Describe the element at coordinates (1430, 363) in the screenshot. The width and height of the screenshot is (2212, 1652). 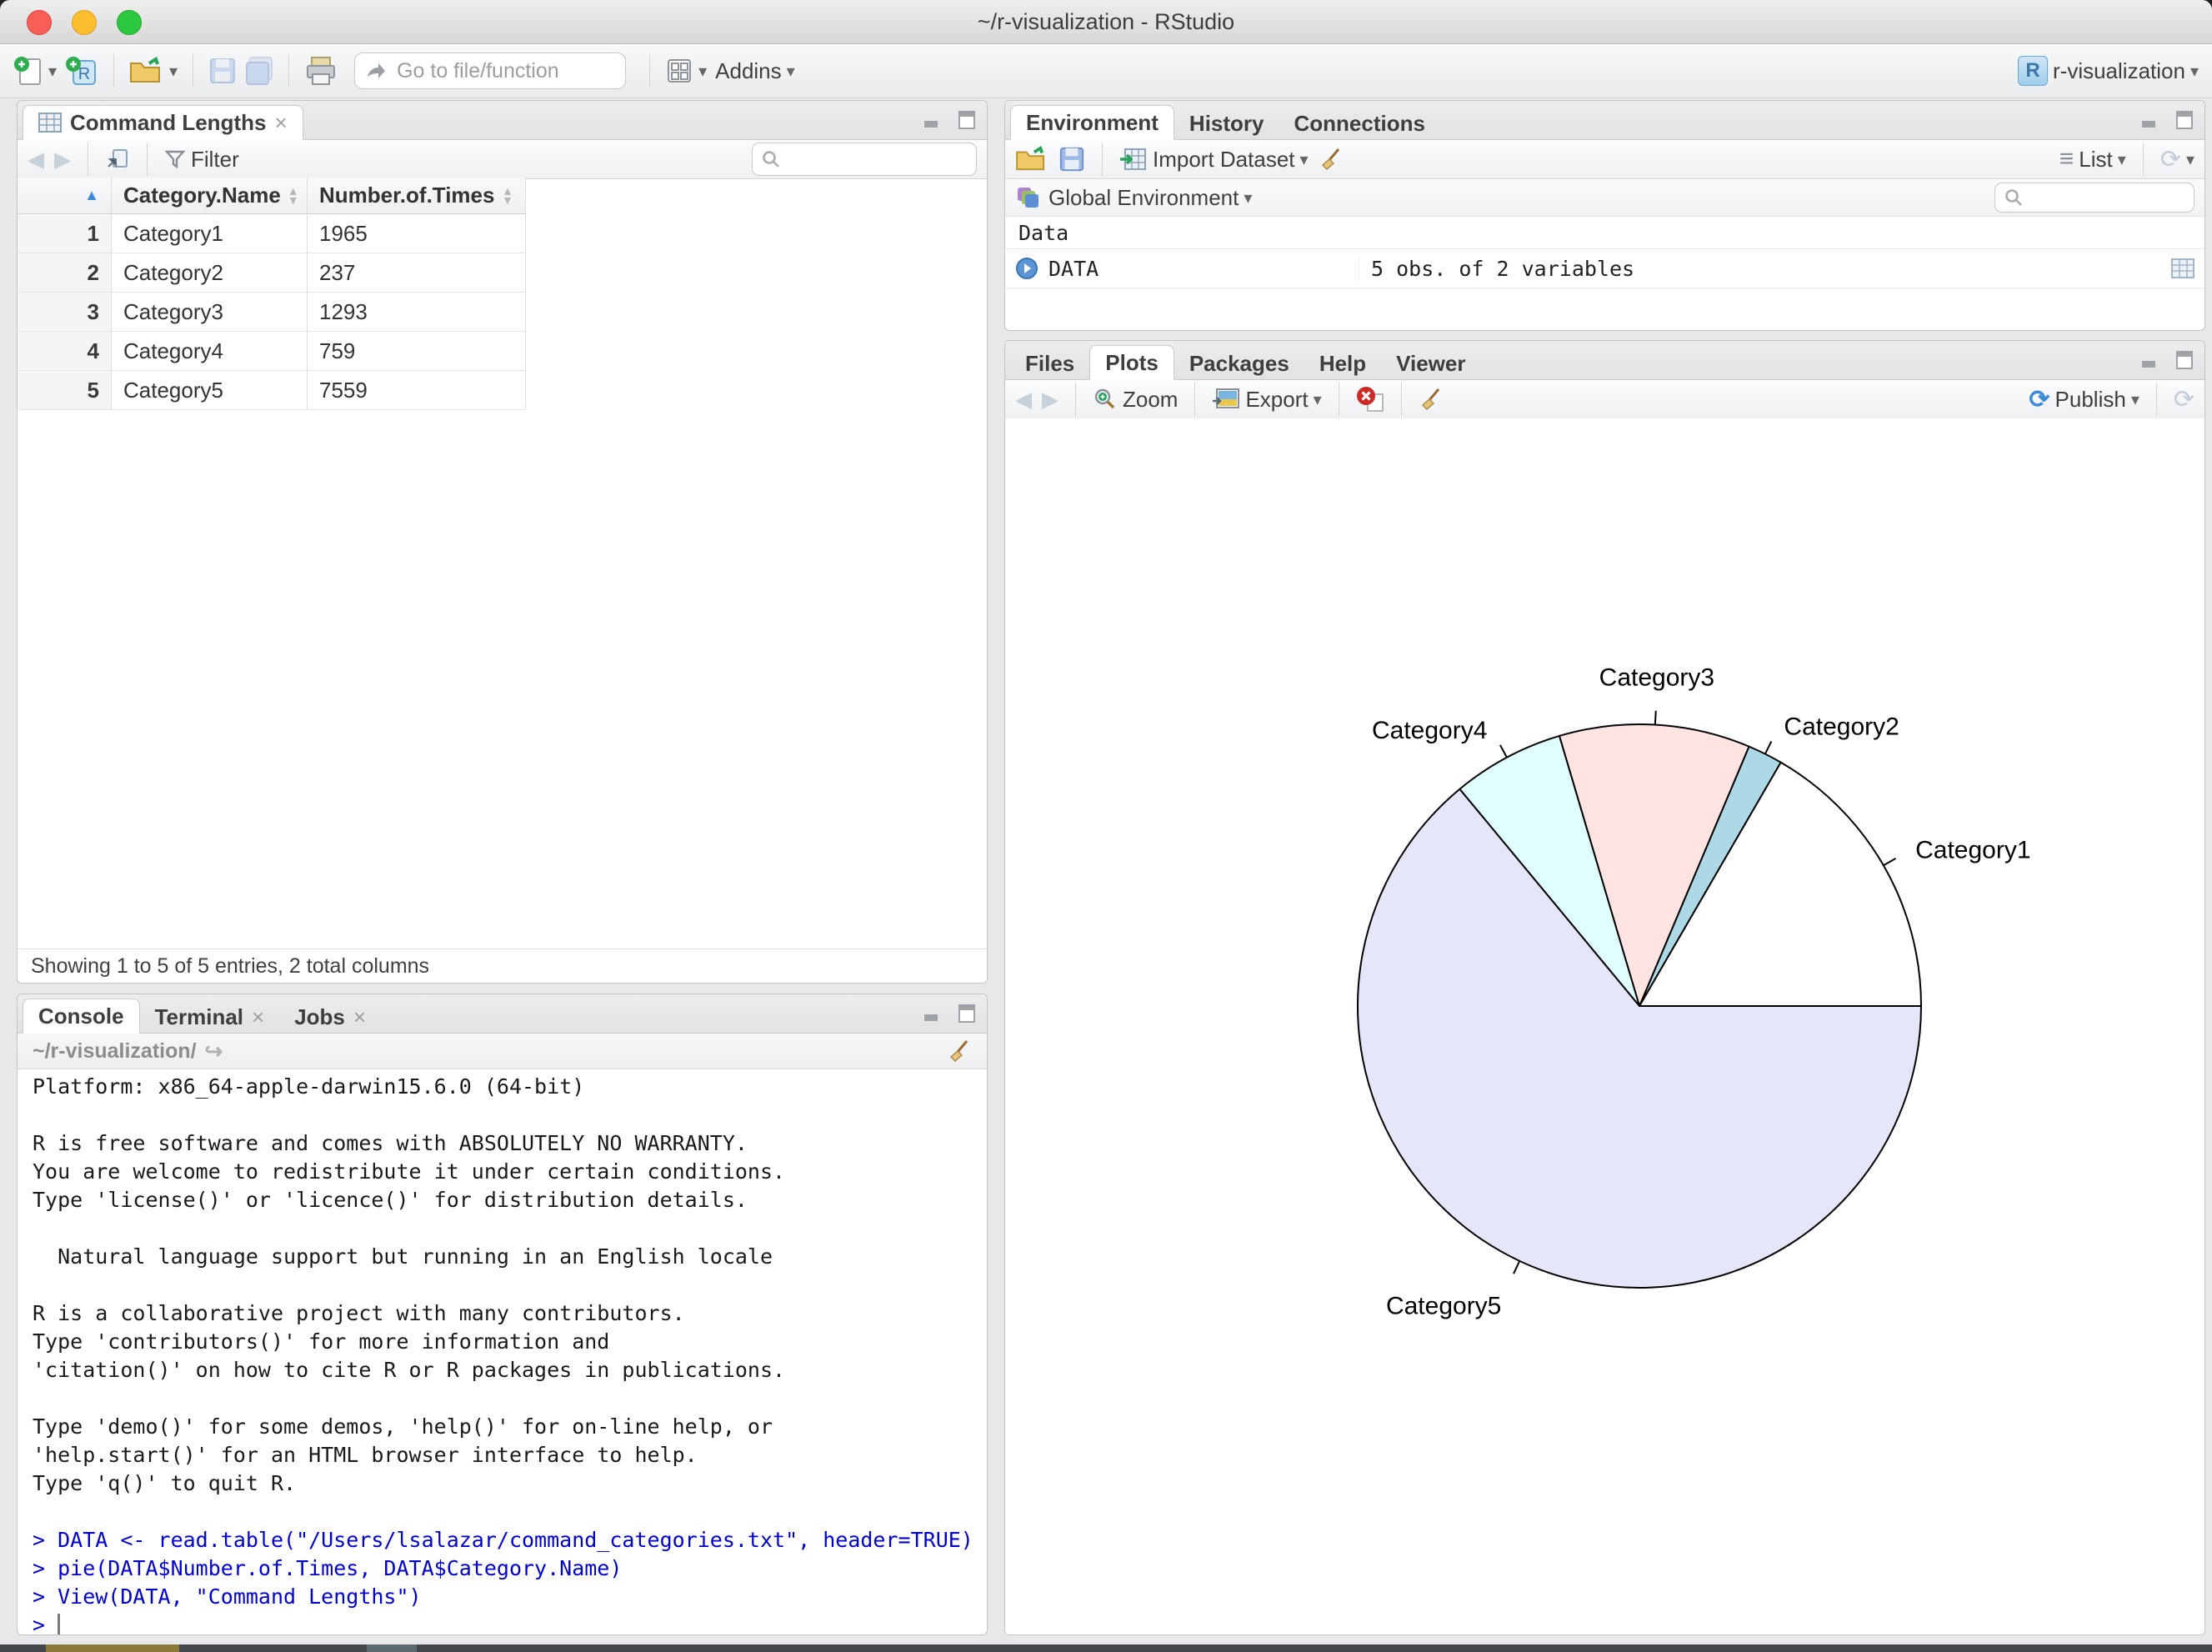
I see `tab-viewer: Viewer` at that location.